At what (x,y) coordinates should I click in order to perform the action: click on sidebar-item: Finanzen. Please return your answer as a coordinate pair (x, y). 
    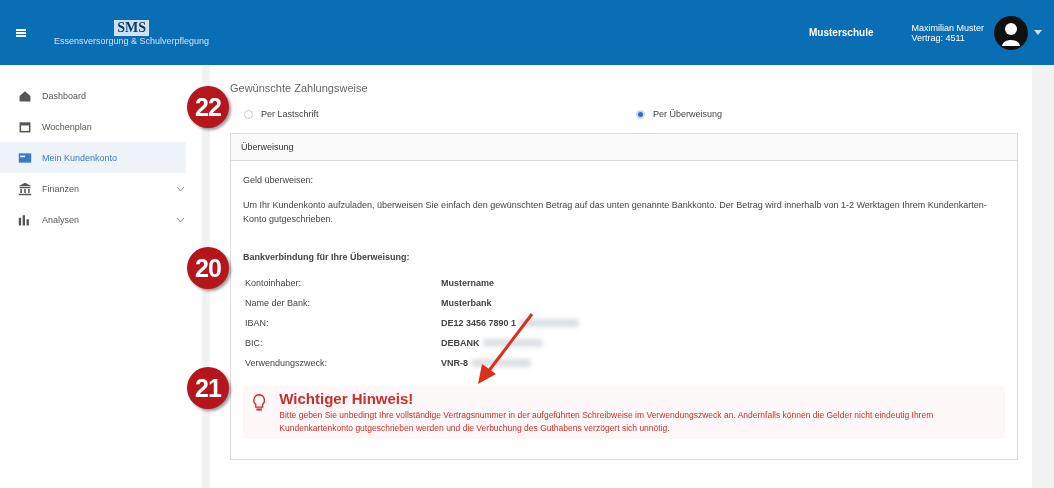
    Looking at the image, I should click on (93, 188).